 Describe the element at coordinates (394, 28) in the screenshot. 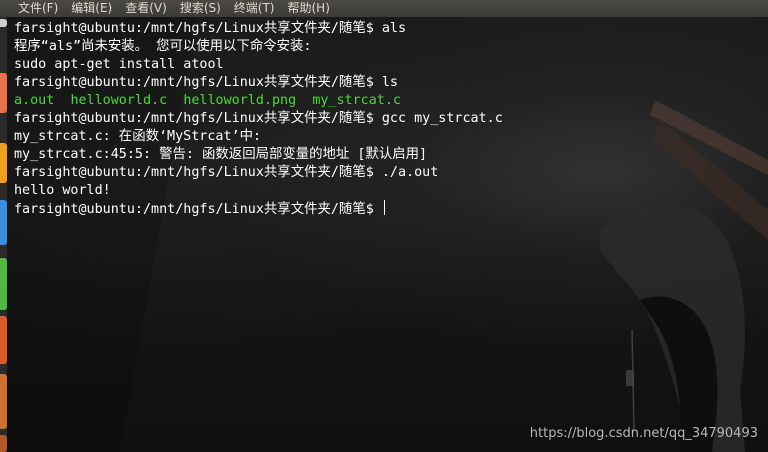

I see `command-text: als` at that location.